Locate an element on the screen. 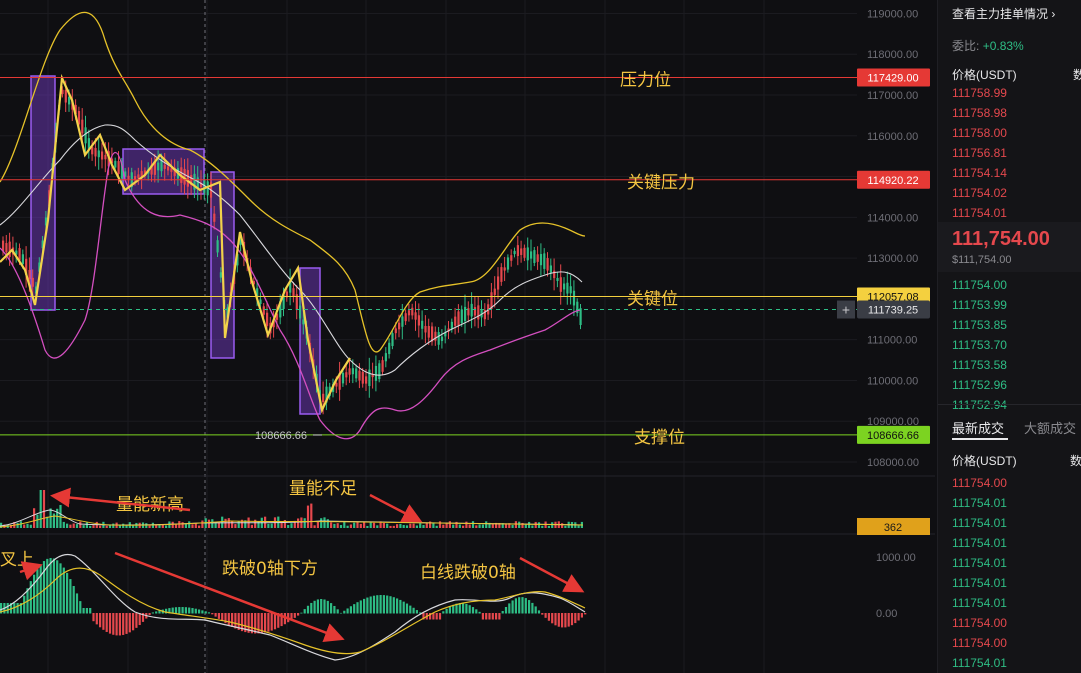 This screenshot has width=1081, height=673. ask-price-row: 111758.00 is located at coordinates (979, 133).